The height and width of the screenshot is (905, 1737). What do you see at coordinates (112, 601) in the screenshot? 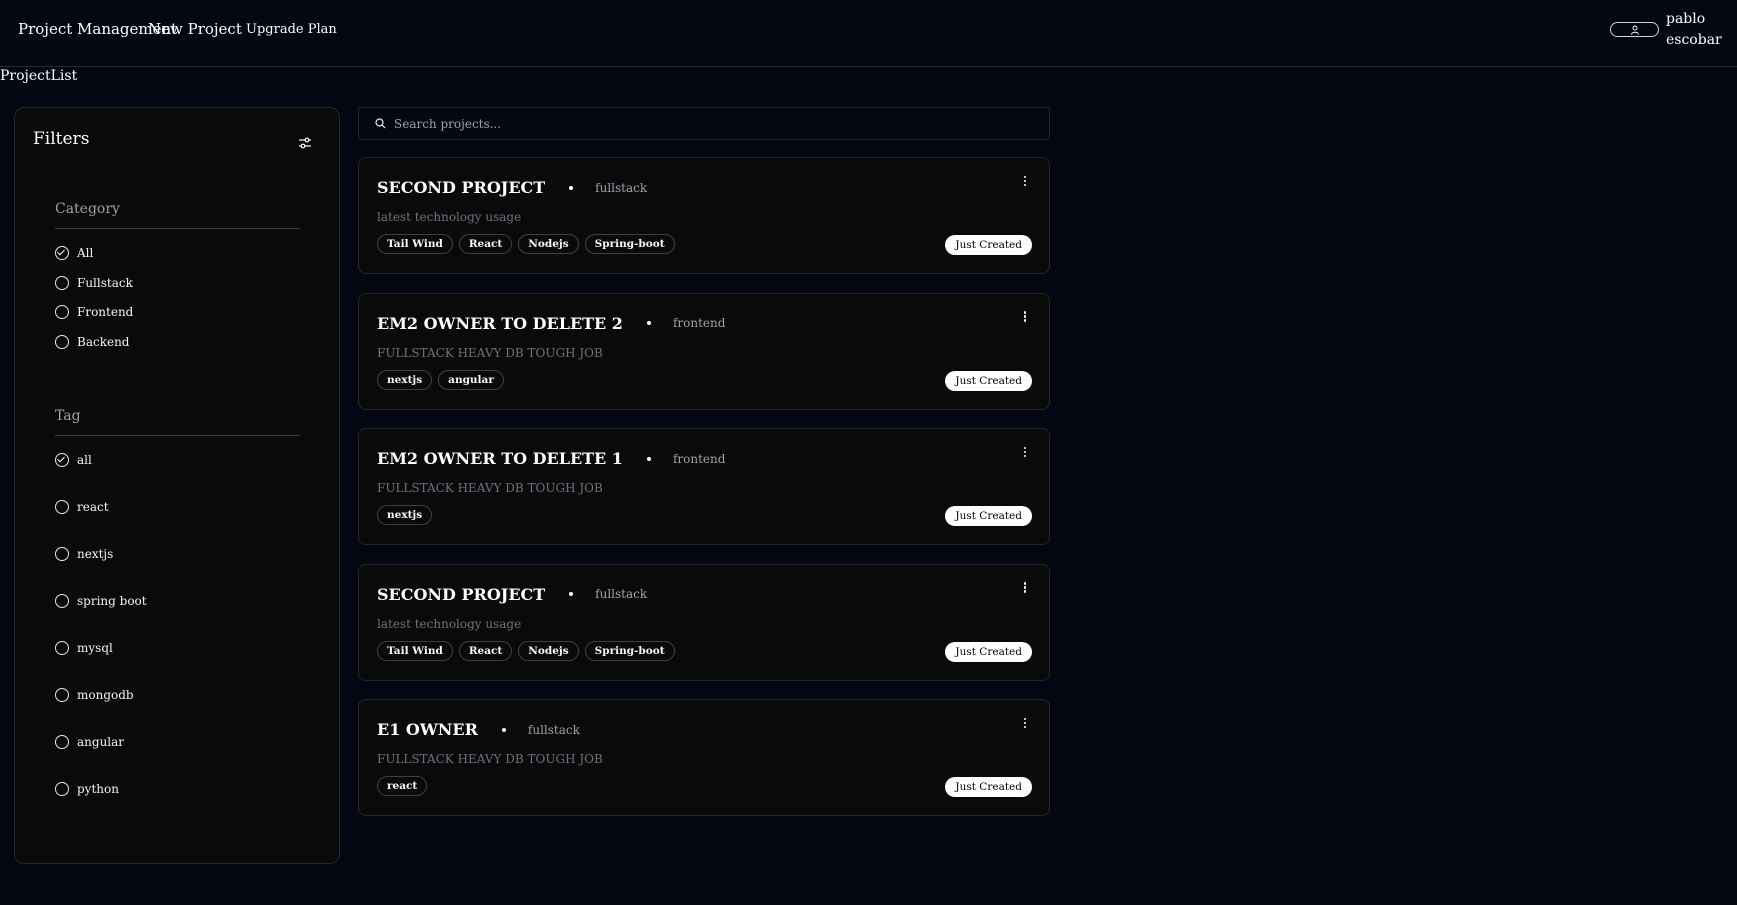
I see `tag-option-label: spring boot` at bounding box center [112, 601].